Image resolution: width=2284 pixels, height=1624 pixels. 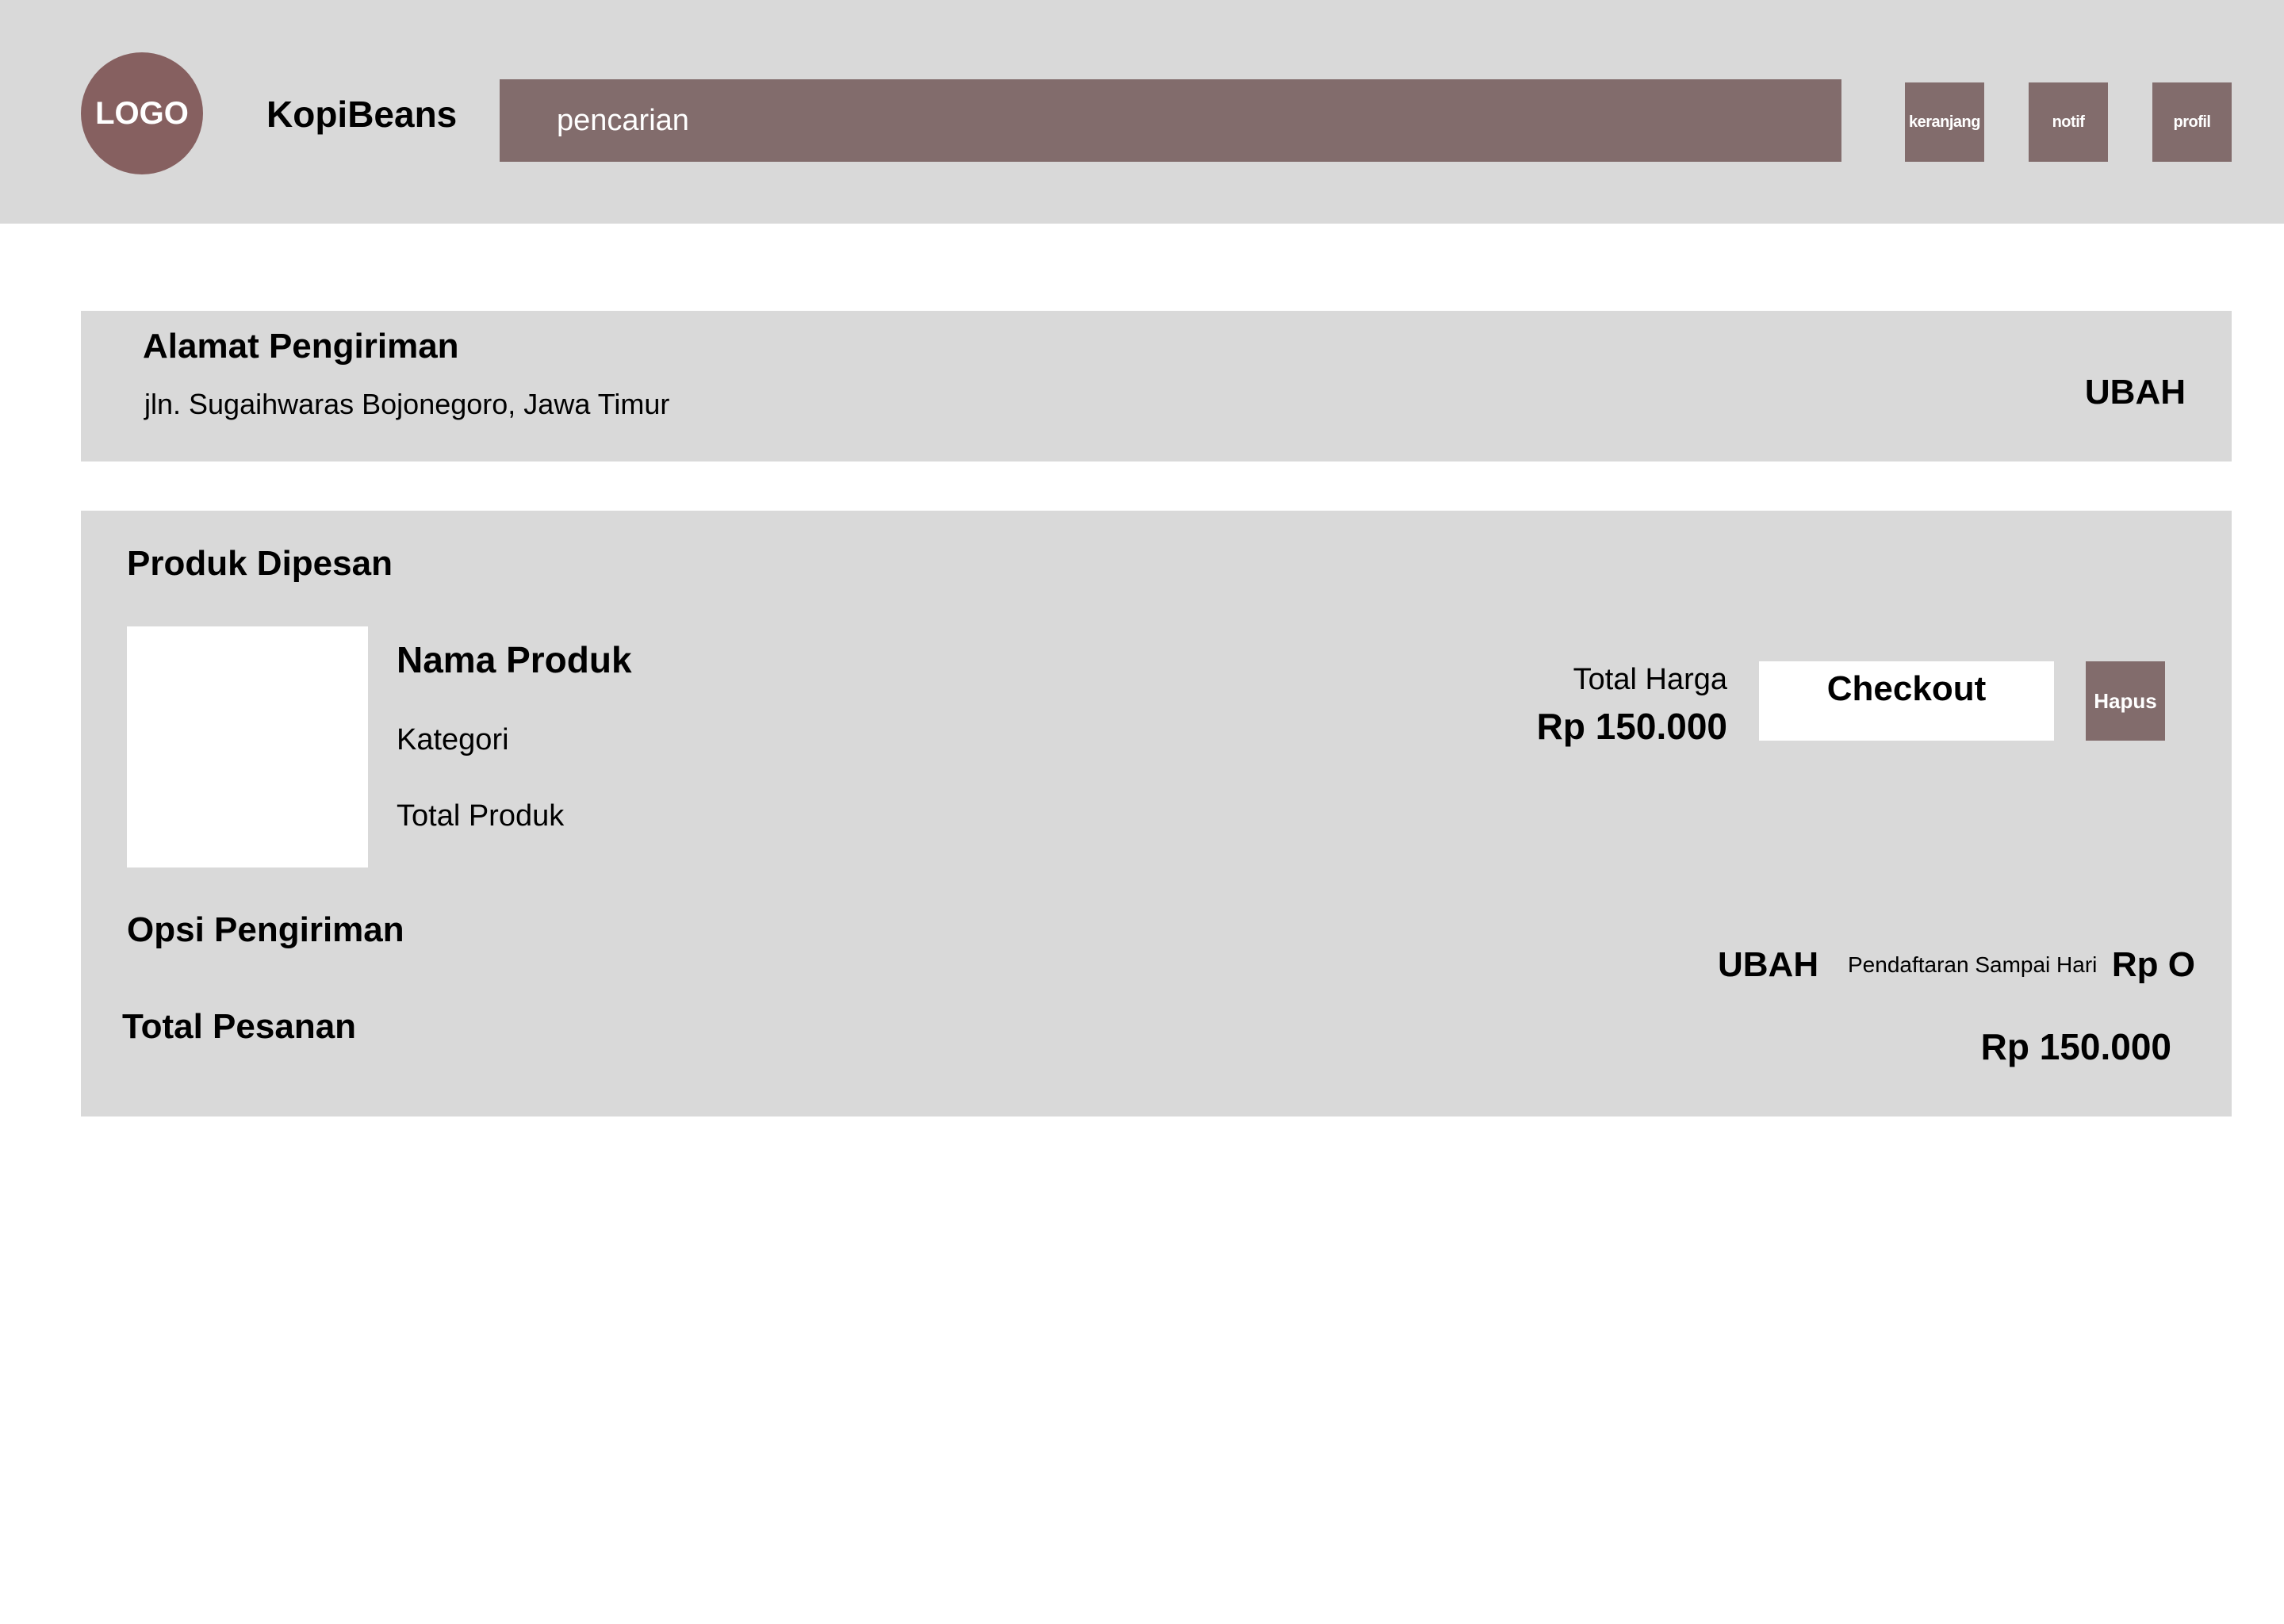 What do you see at coordinates (2075, 1046) in the screenshot?
I see `order-total-value: Rp 150.000` at bounding box center [2075, 1046].